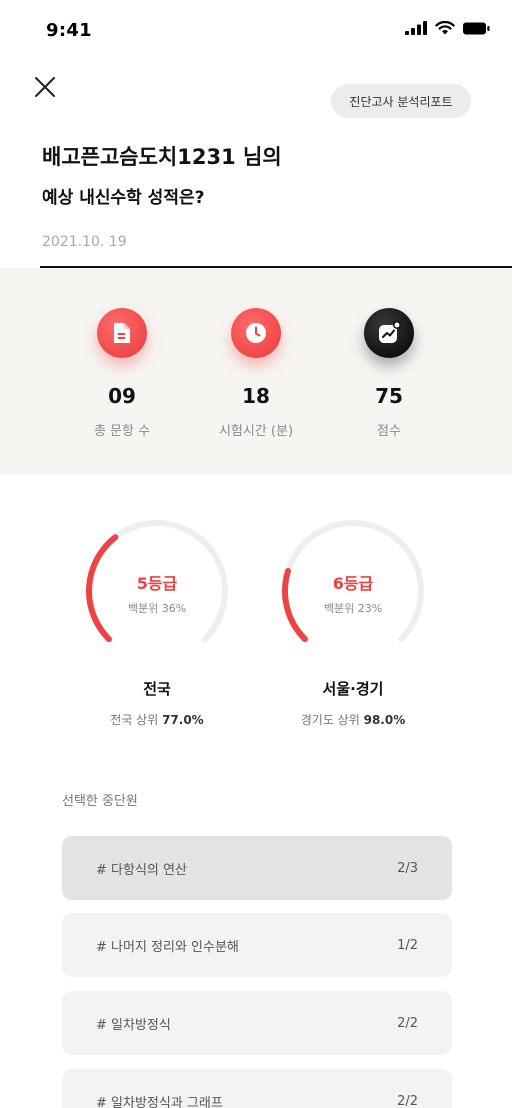 The height and width of the screenshot is (1108, 512). I want to click on rank-prefix: 경기도 상위, so click(332, 720).